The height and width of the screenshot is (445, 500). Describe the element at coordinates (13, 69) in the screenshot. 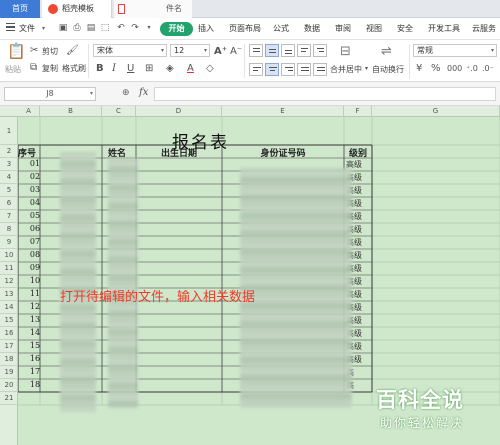

I see `paste-button: 粘贴` at that location.